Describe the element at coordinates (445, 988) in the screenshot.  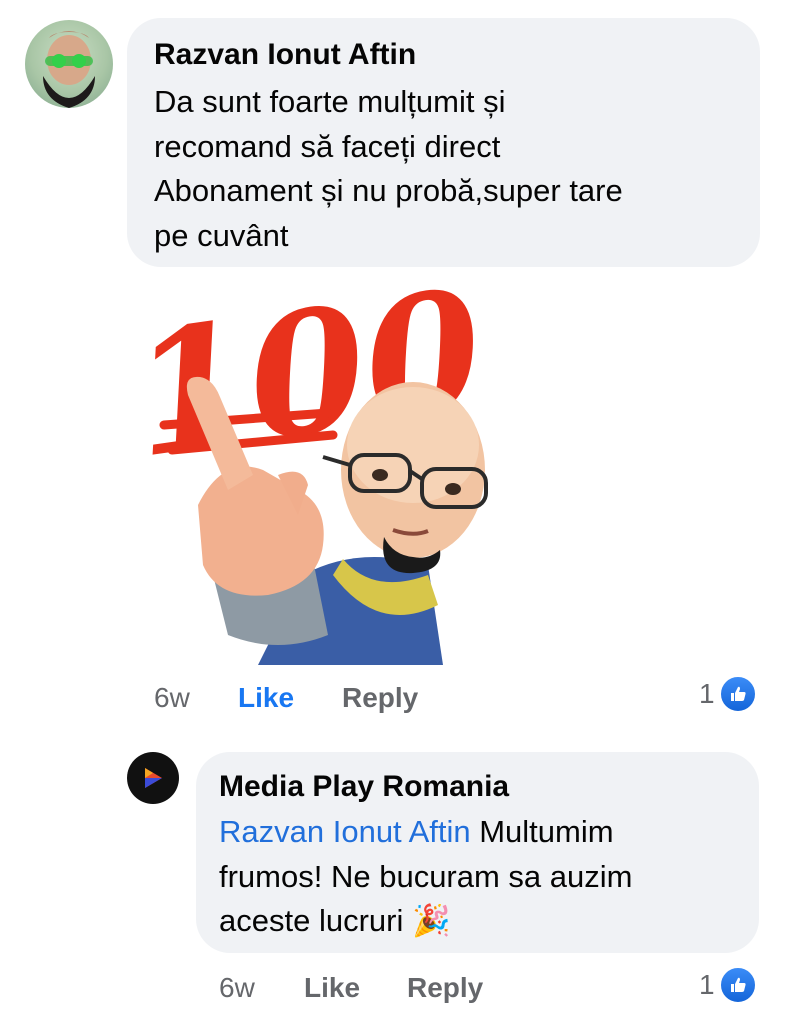
I see `reply-reply-button: Reply` at that location.